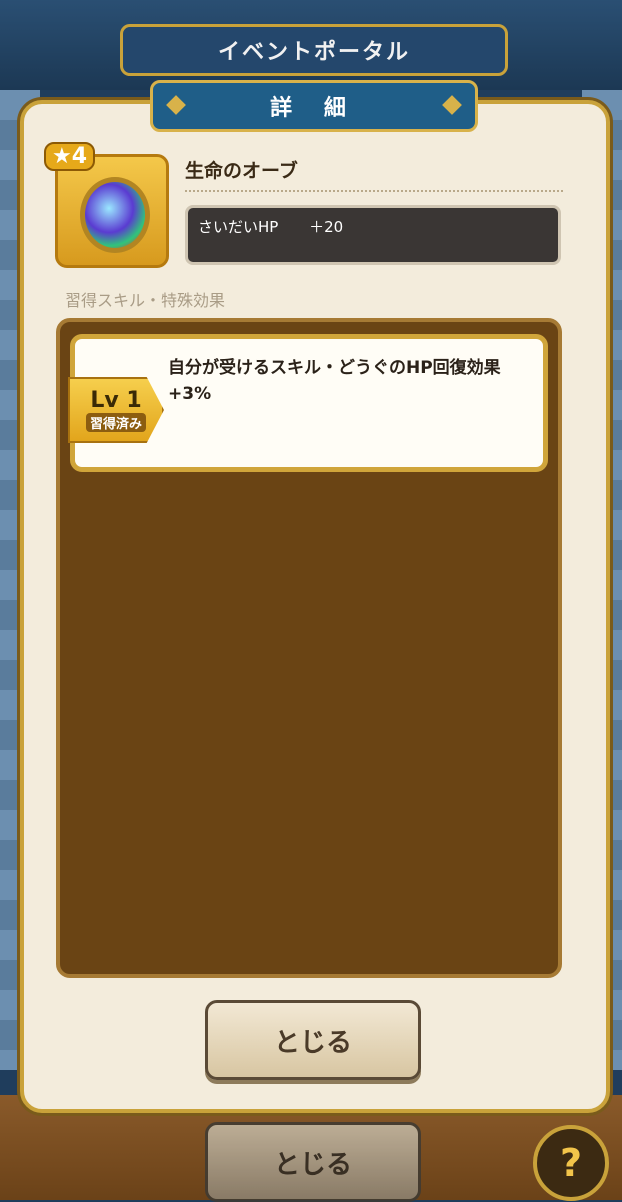 The image size is (622, 1202). What do you see at coordinates (571, 1163) in the screenshot?
I see `help-button: ?` at bounding box center [571, 1163].